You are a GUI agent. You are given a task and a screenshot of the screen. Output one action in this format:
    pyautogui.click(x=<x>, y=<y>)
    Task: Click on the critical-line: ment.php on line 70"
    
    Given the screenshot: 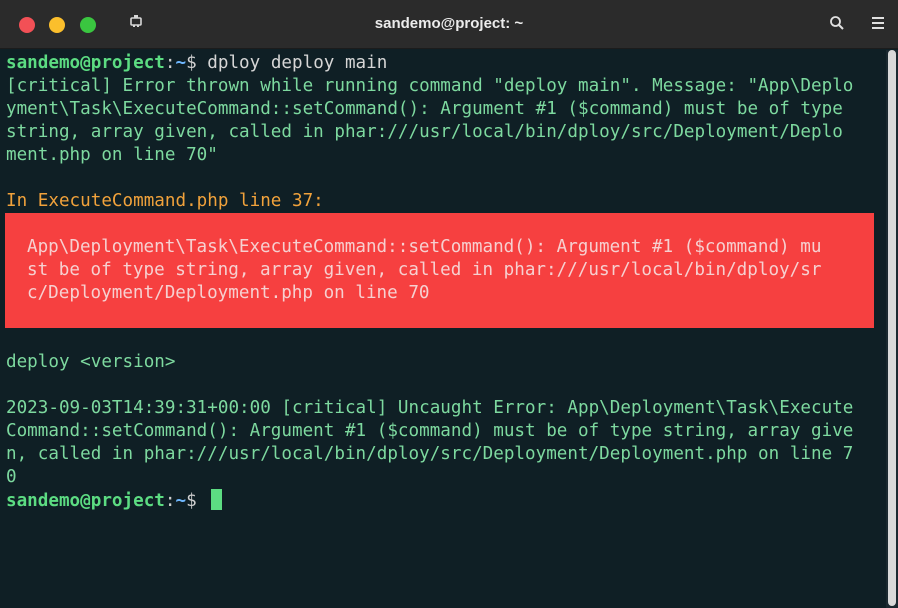 What is the action you would take?
    pyautogui.click(x=112, y=155)
    